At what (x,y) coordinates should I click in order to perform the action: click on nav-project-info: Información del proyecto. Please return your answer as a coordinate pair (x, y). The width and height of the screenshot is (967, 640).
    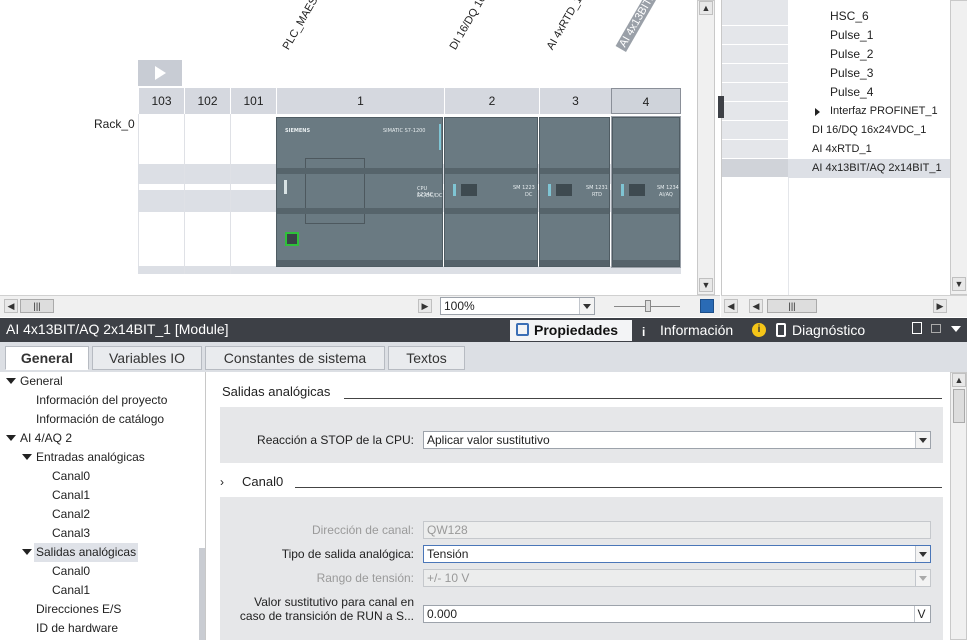
    Looking at the image, I should click on (101, 400).